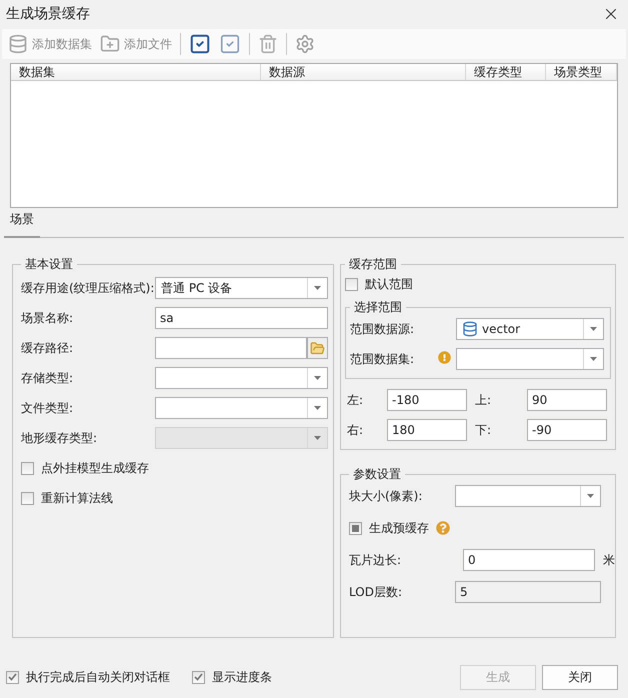 The width and height of the screenshot is (628, 698). I want to click on field-label: 右:, so click(355, 430).